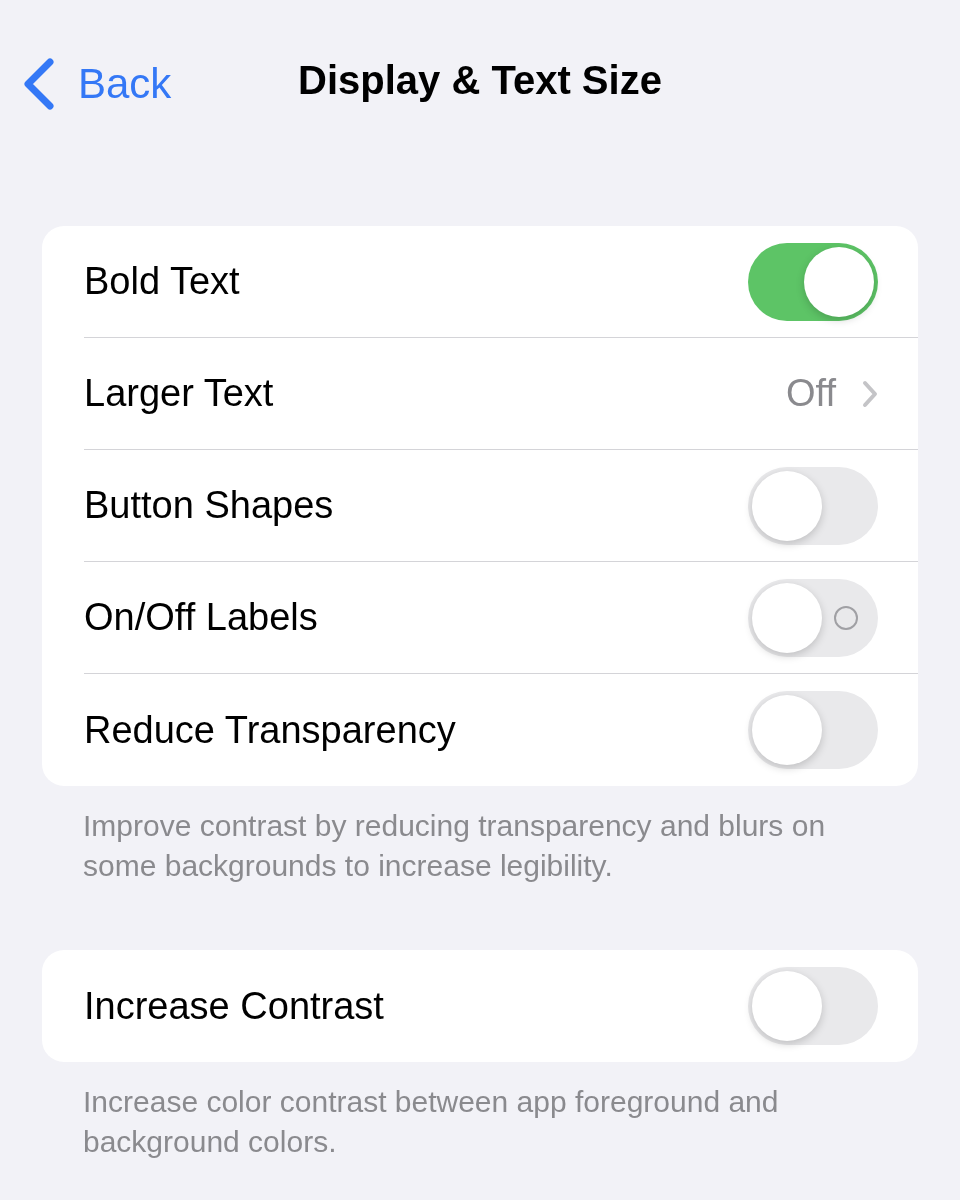  I want to click on row-value: Off, so click(811, 393).